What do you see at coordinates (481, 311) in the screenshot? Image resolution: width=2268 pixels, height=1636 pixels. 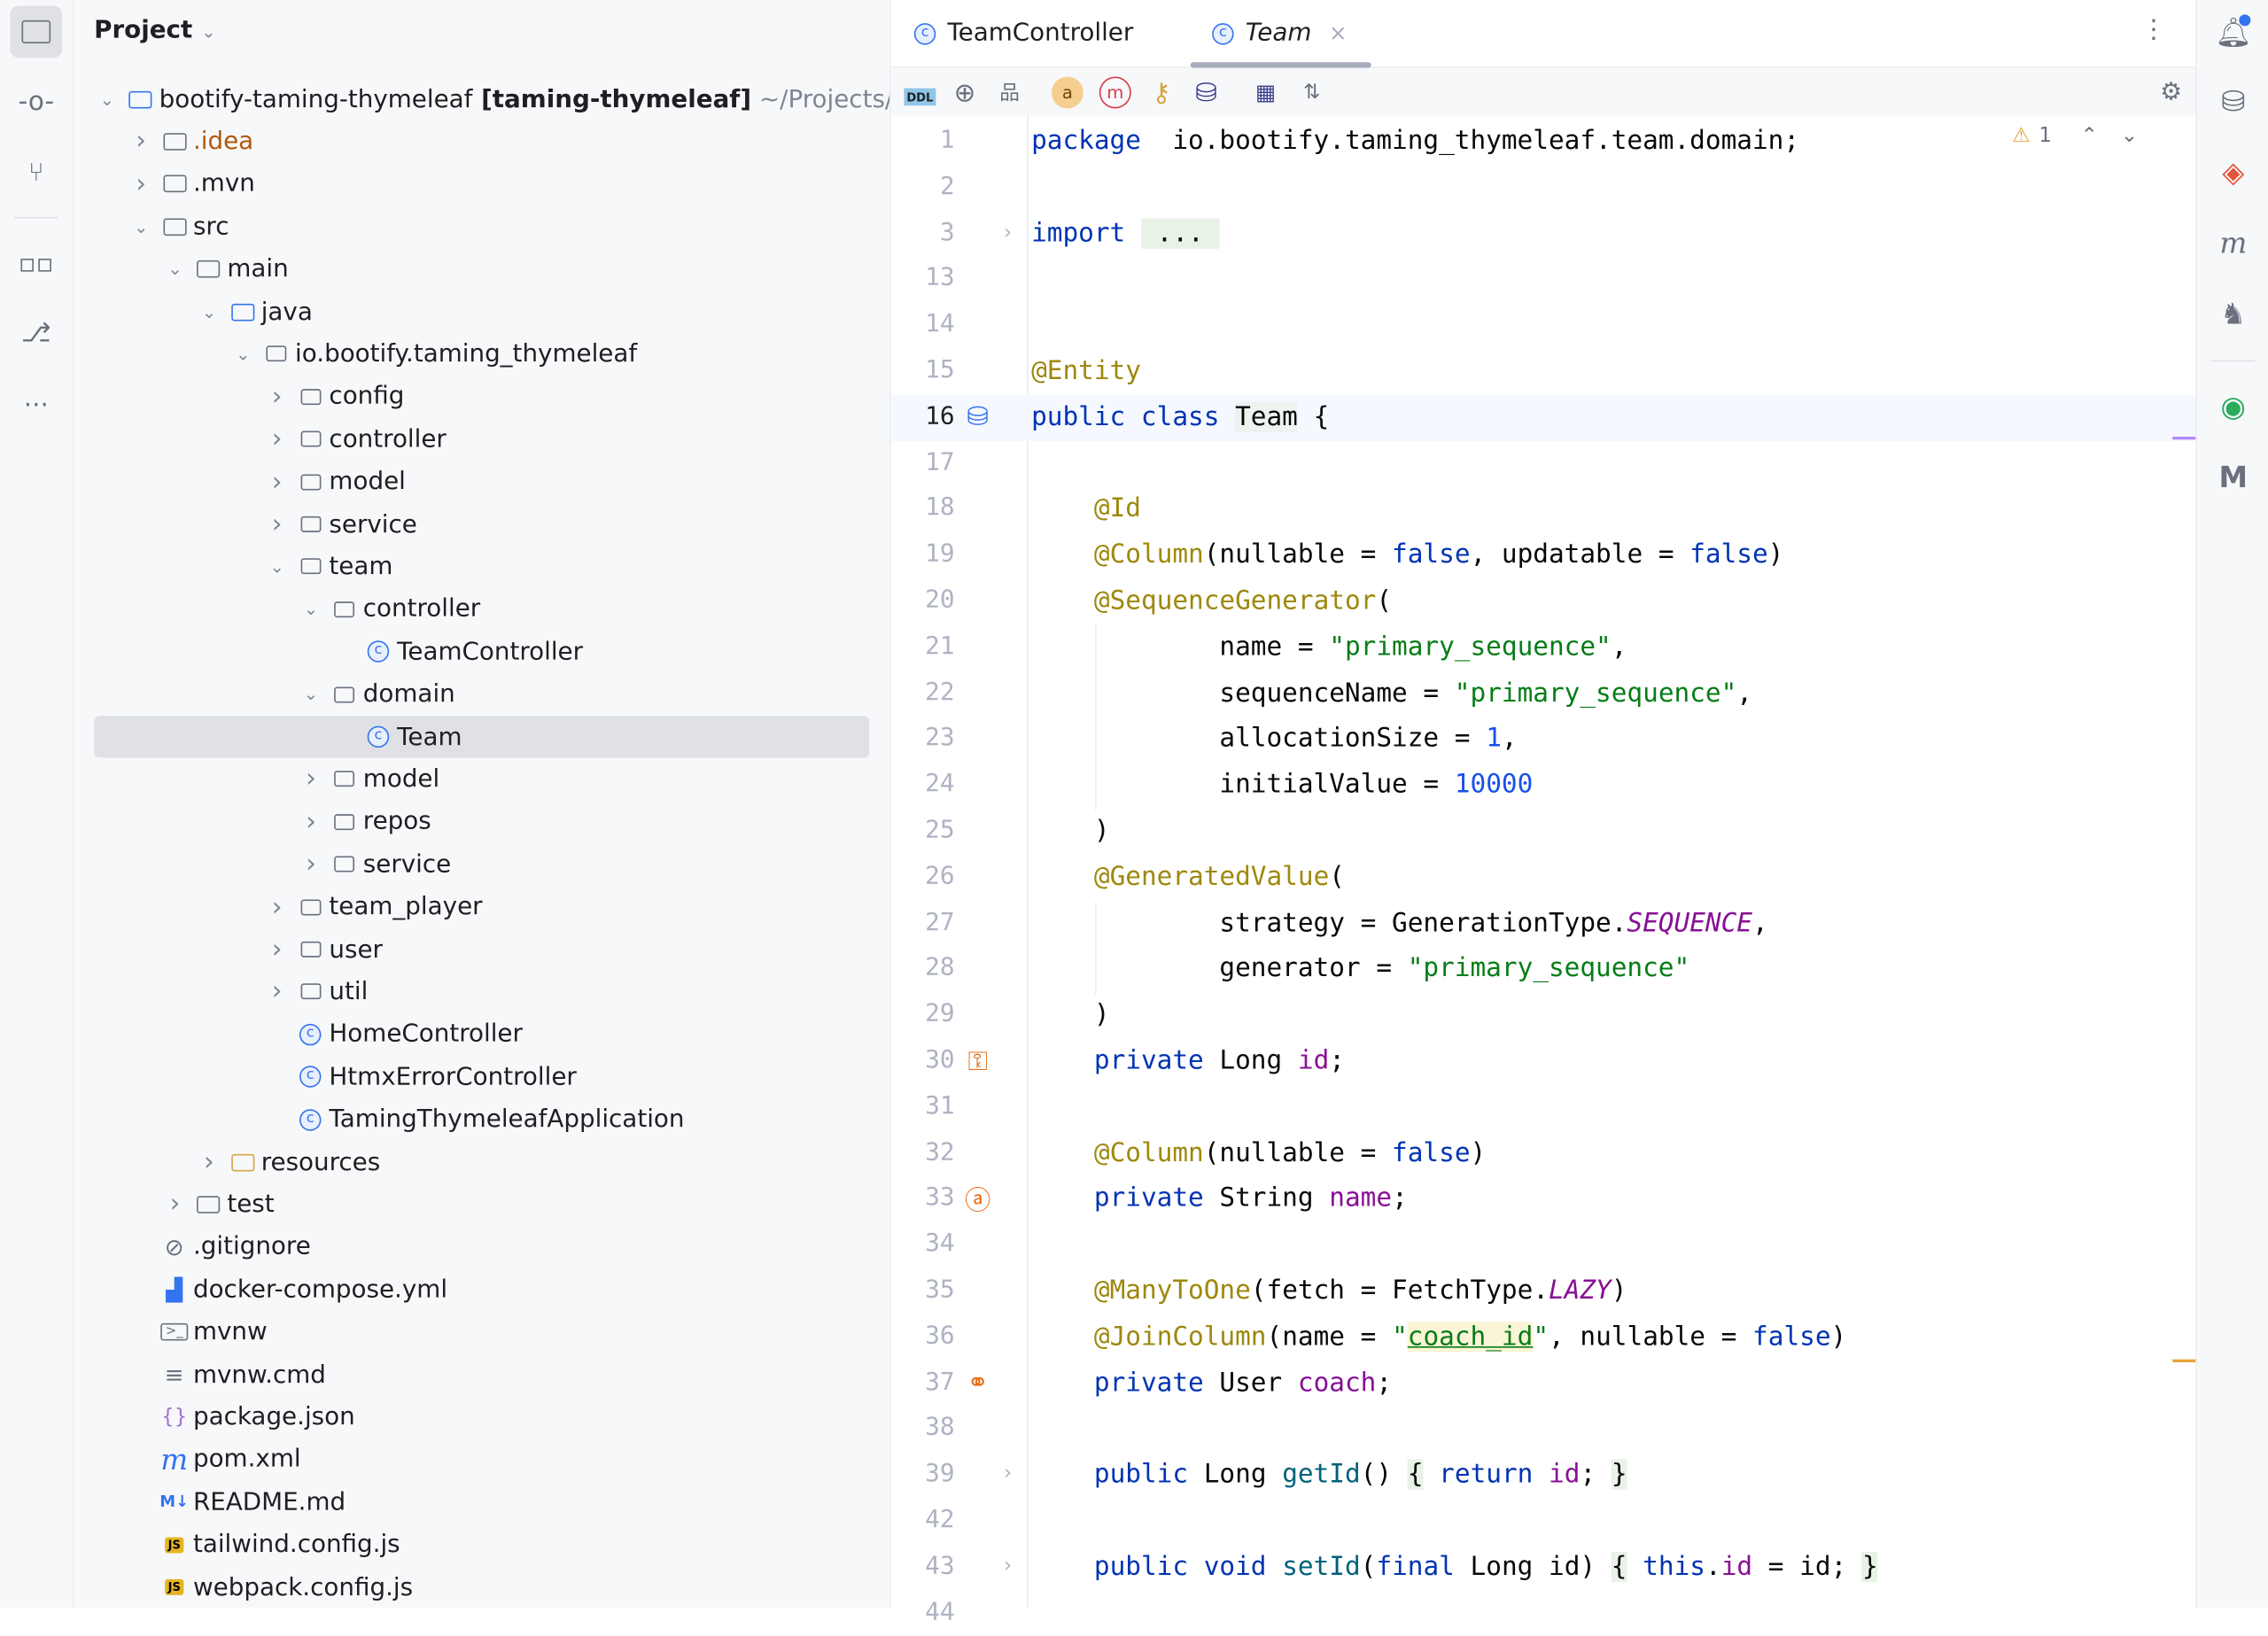 I see `tree-item-java: ⌄ java` at bounding box center [481, 311].